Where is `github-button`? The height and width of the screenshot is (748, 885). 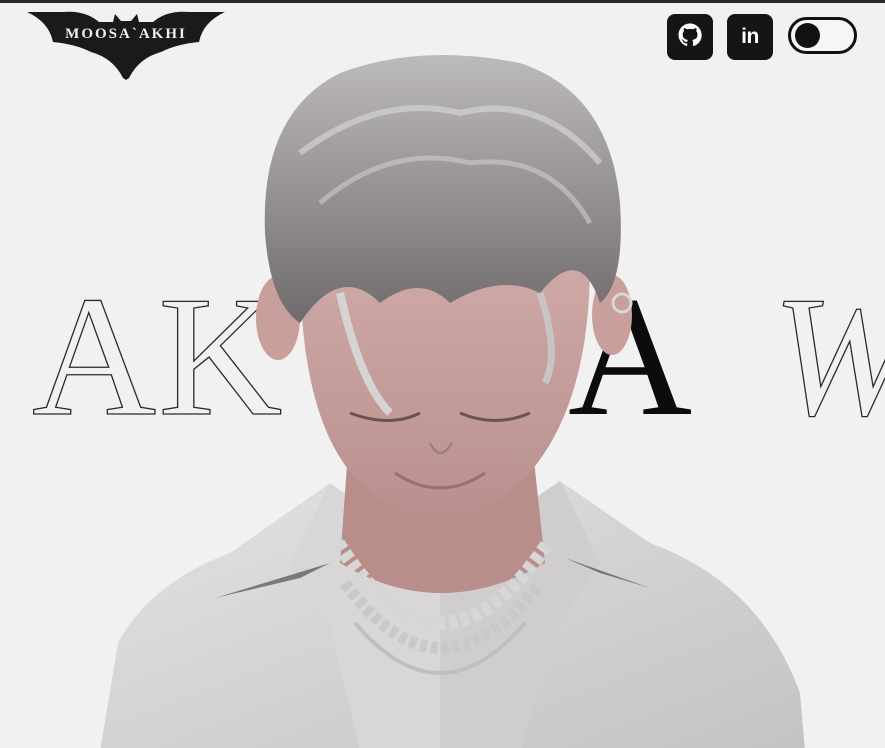 github-button is located at coordinates (690, 37).